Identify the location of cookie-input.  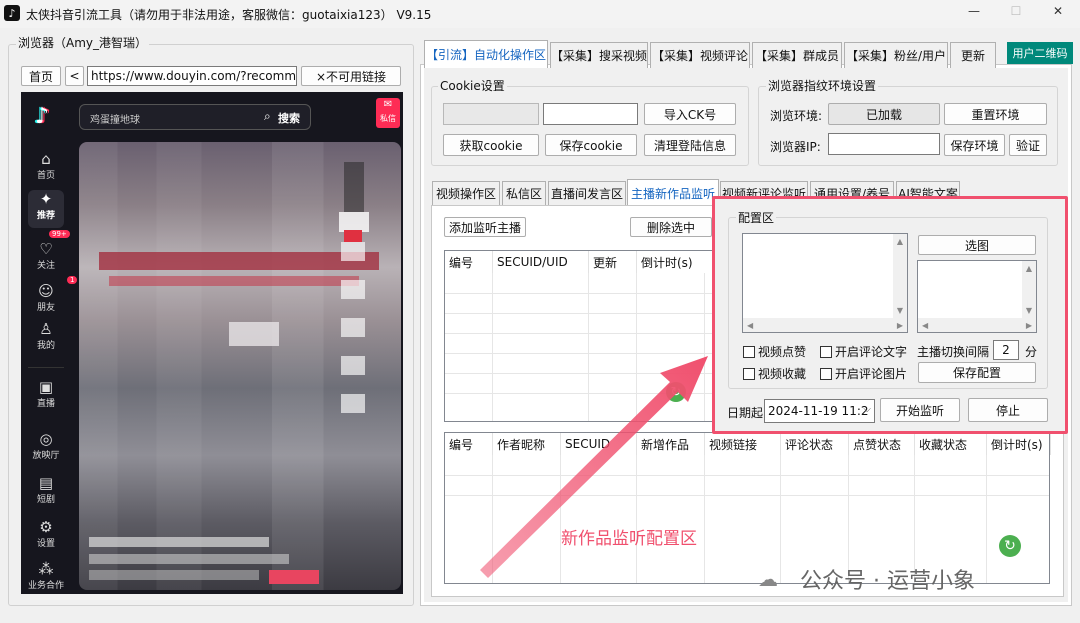
(590, 114).